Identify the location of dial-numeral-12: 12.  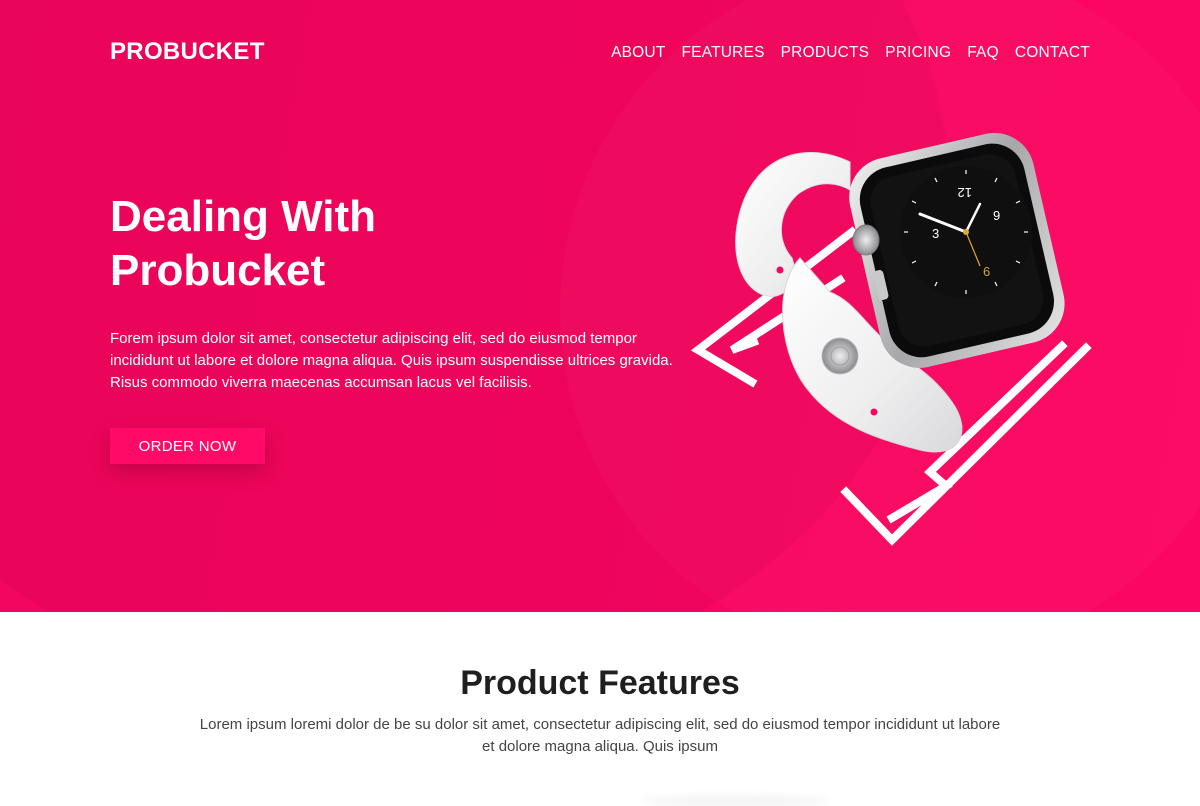
(965, 192).